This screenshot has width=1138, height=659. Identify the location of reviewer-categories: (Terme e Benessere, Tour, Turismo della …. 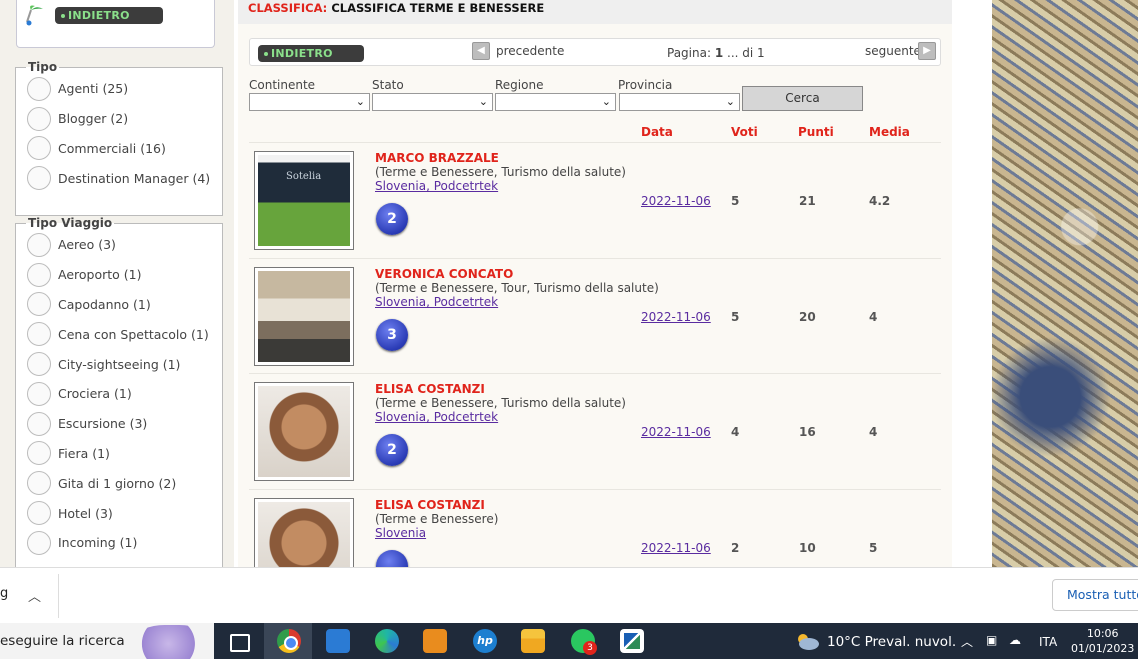
(517, 288).